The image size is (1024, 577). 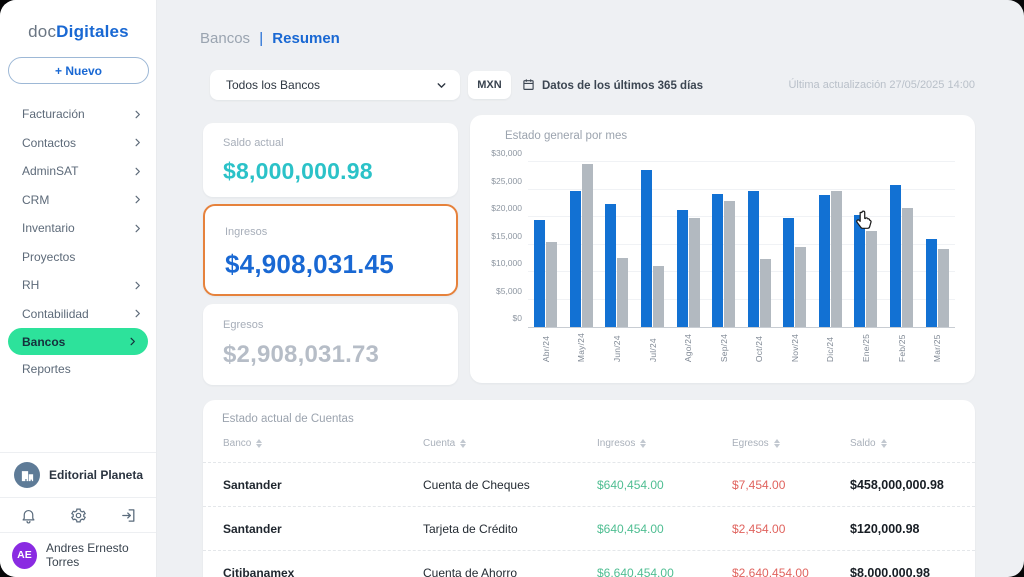 What do you see at coordinates (439, 443) in the screenshot?
I see `column-header-label: Cuenta` at bounding box center [439, 443].